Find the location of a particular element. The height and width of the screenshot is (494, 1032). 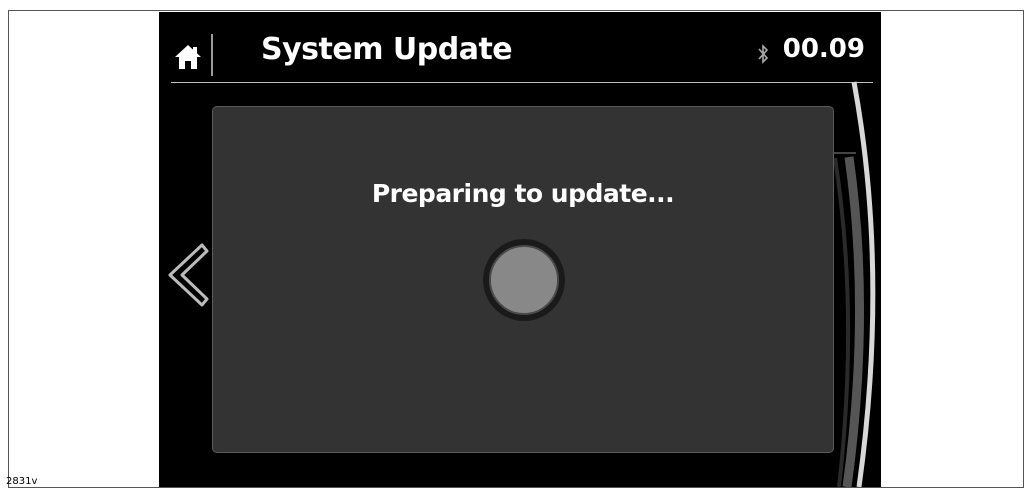

home-icon is located at coordinates (188, 57).